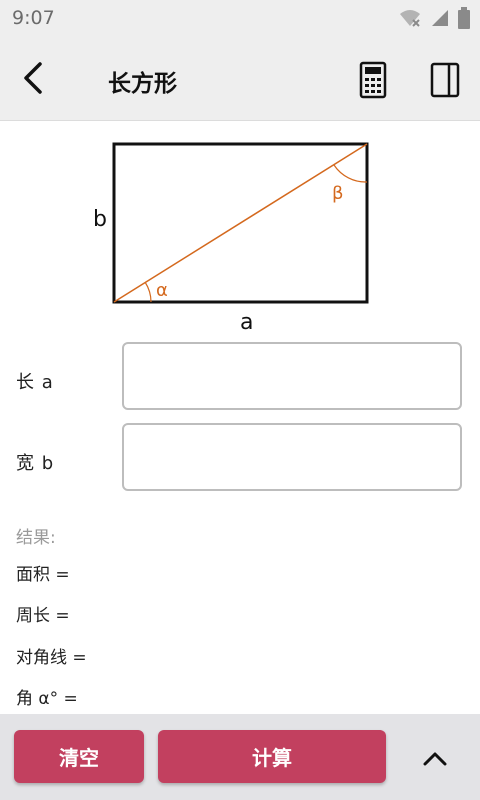 The image size is (480, 800). I want to click on result-diagonal: 对角线 =, so click(51, 658).